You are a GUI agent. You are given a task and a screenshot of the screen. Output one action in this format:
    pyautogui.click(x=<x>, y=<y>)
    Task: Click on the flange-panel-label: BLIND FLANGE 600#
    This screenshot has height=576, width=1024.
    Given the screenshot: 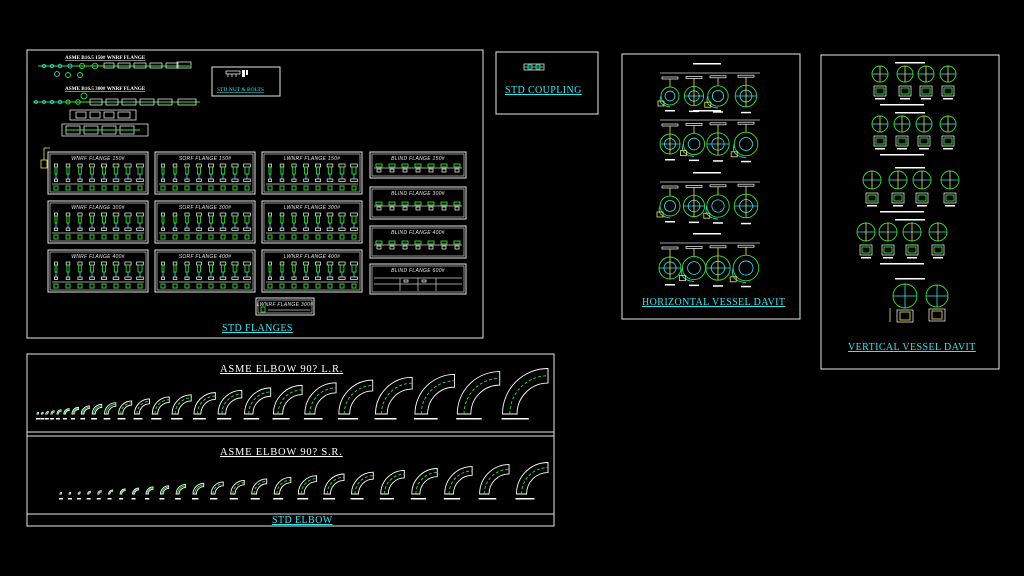 What is the action you would take?
    pyautogui.click(x=418, y=271)
    